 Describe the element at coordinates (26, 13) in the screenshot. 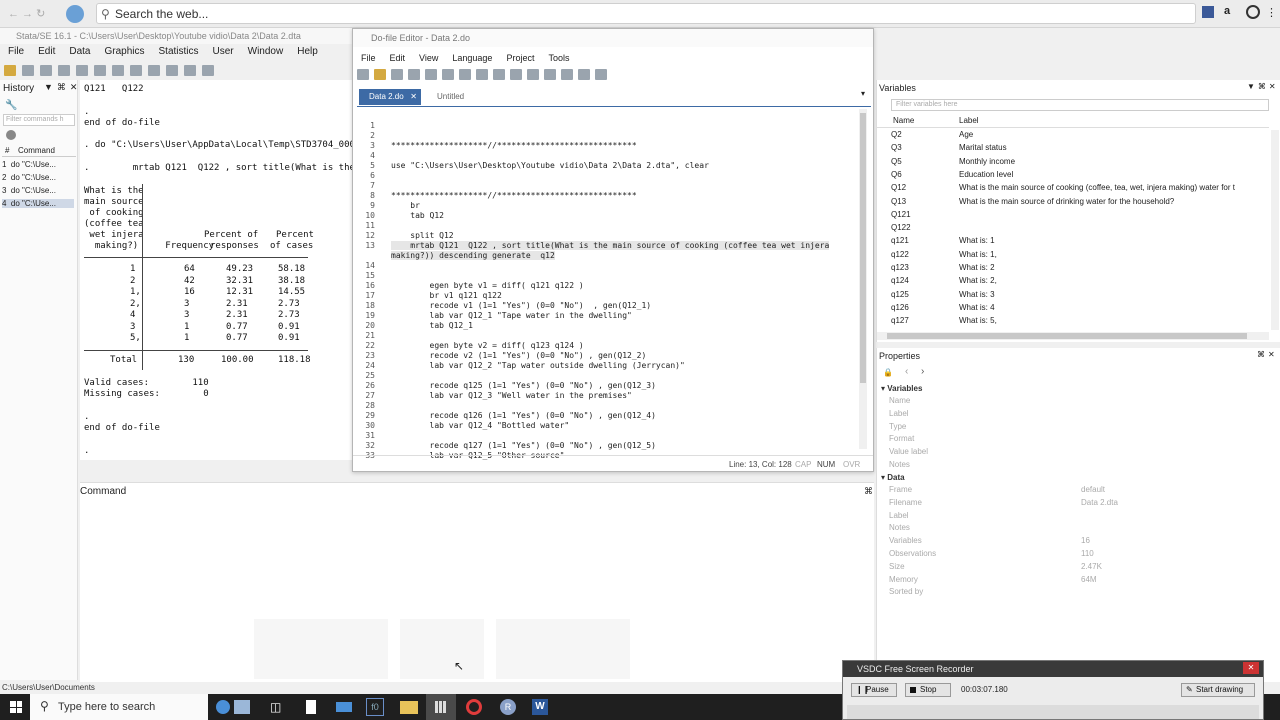

I see `nav-back-icon: ← → ↻` at that location.